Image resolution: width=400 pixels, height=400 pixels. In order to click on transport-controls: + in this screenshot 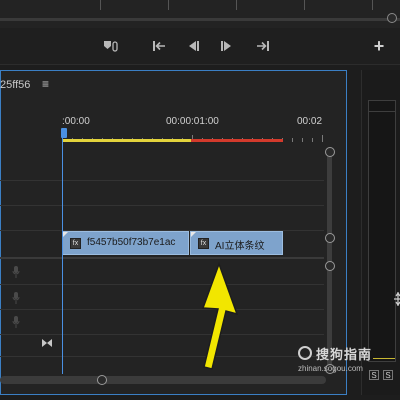, I will do `click(200, 46)`.